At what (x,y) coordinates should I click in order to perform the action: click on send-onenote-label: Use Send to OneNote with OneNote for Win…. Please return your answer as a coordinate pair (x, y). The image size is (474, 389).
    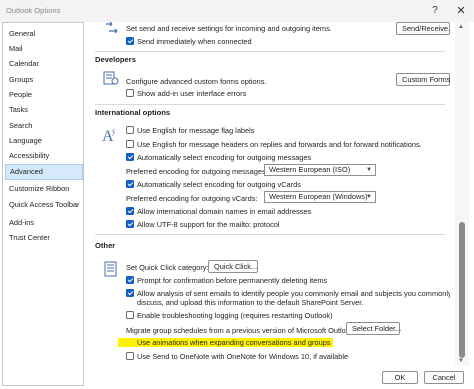
    Looking at the image, I should click on (243, 356).